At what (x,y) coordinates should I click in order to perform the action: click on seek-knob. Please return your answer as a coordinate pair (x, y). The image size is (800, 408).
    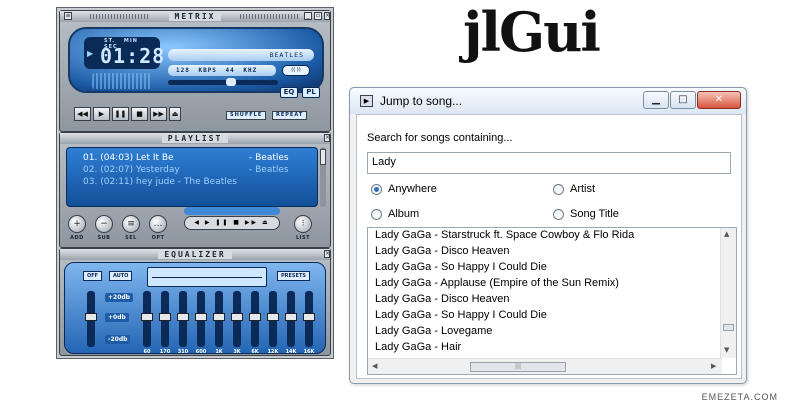
    Looking at the image, I should click on (231, 82).